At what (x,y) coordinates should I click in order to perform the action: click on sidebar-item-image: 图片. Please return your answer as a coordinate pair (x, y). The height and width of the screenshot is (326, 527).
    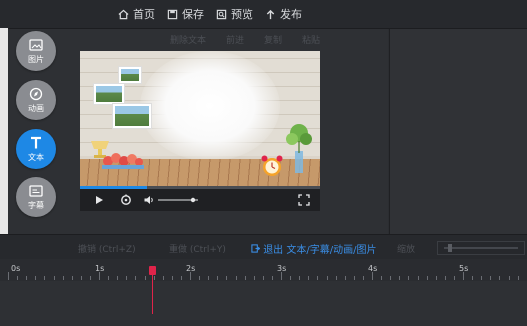
    Looking at the image, I should click on (36, 51).